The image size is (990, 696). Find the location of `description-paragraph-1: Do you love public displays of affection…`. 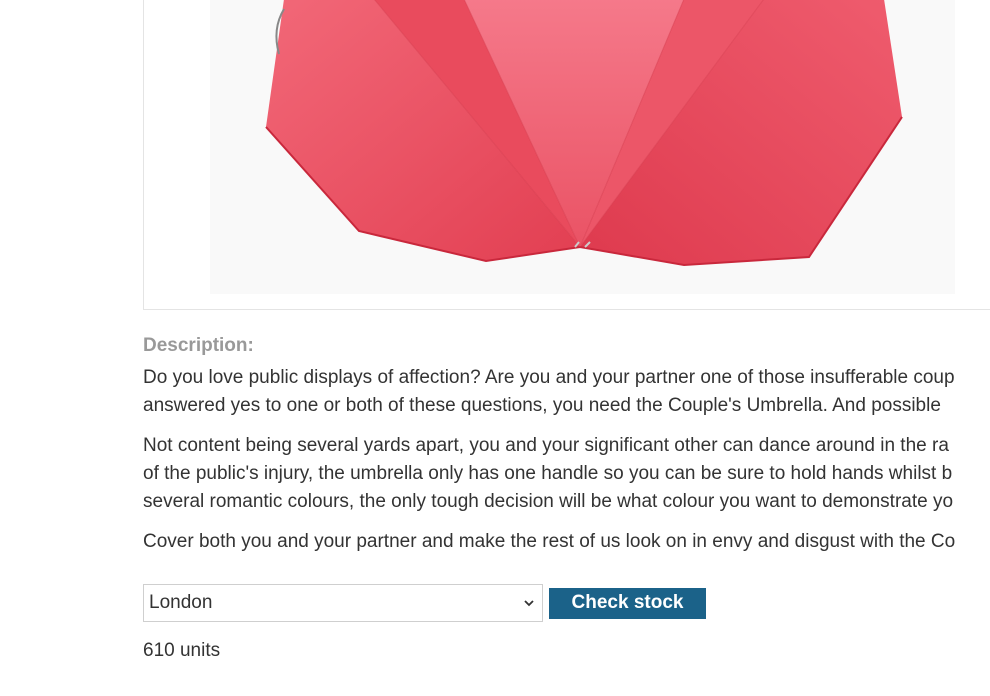

description-paragraph-1: Do you love public displays of affection… is located at coordinates (566, 392).